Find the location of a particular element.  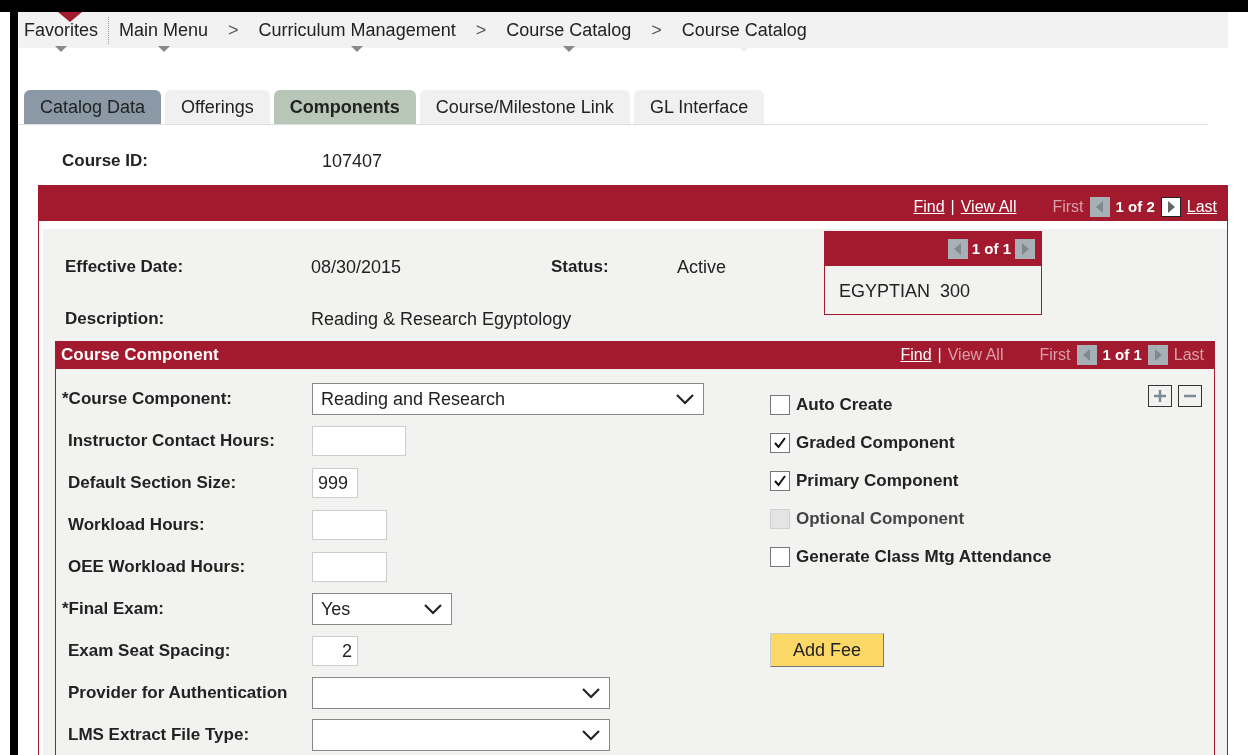

dropdown: Yes is located at coordinates (382, 609).